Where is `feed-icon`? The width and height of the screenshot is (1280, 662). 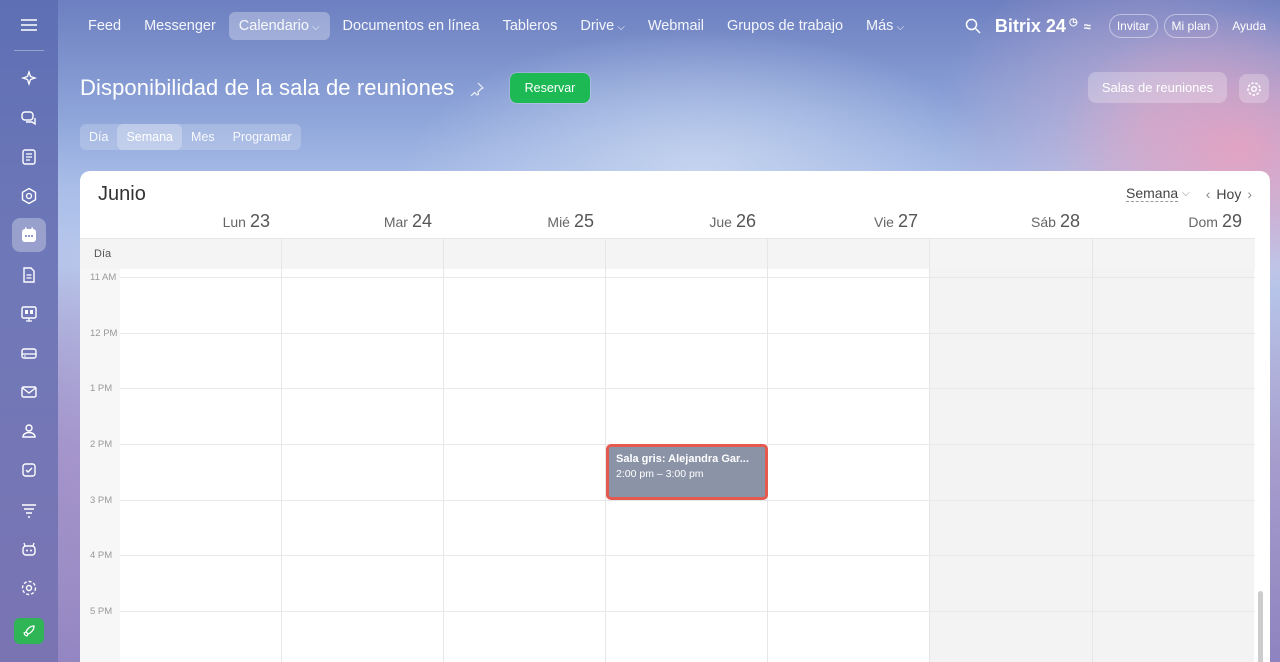 feed-icon is located at coordinates (29, 157).